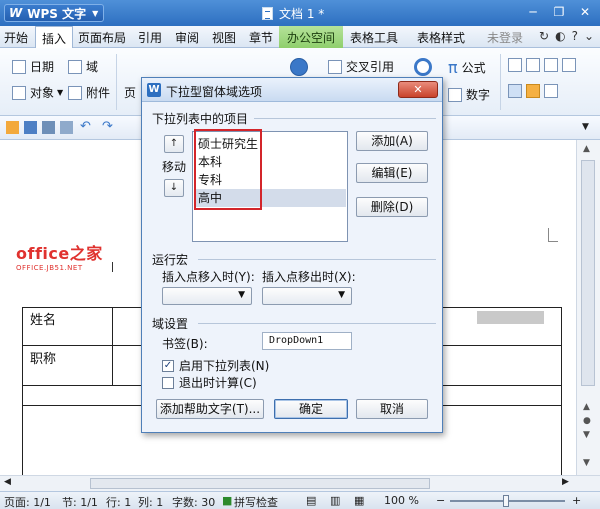 This screenshot has width=600, height=509. What do you see at coordinates (224, 366) in the screenshot?
I see `enable-dropdown-label: 启用下拉列表(N)` at bounding box center [224, 366].